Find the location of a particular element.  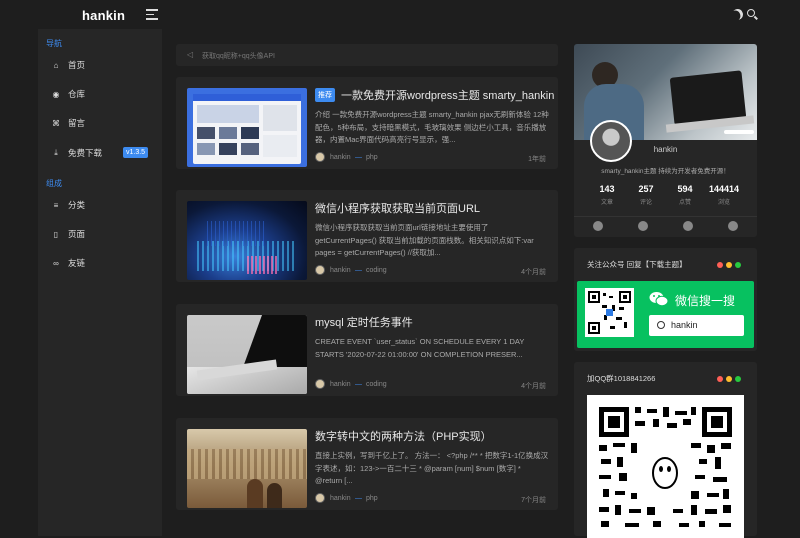

sidebar-item-label: 页面 is located at coordinates (77, 234).